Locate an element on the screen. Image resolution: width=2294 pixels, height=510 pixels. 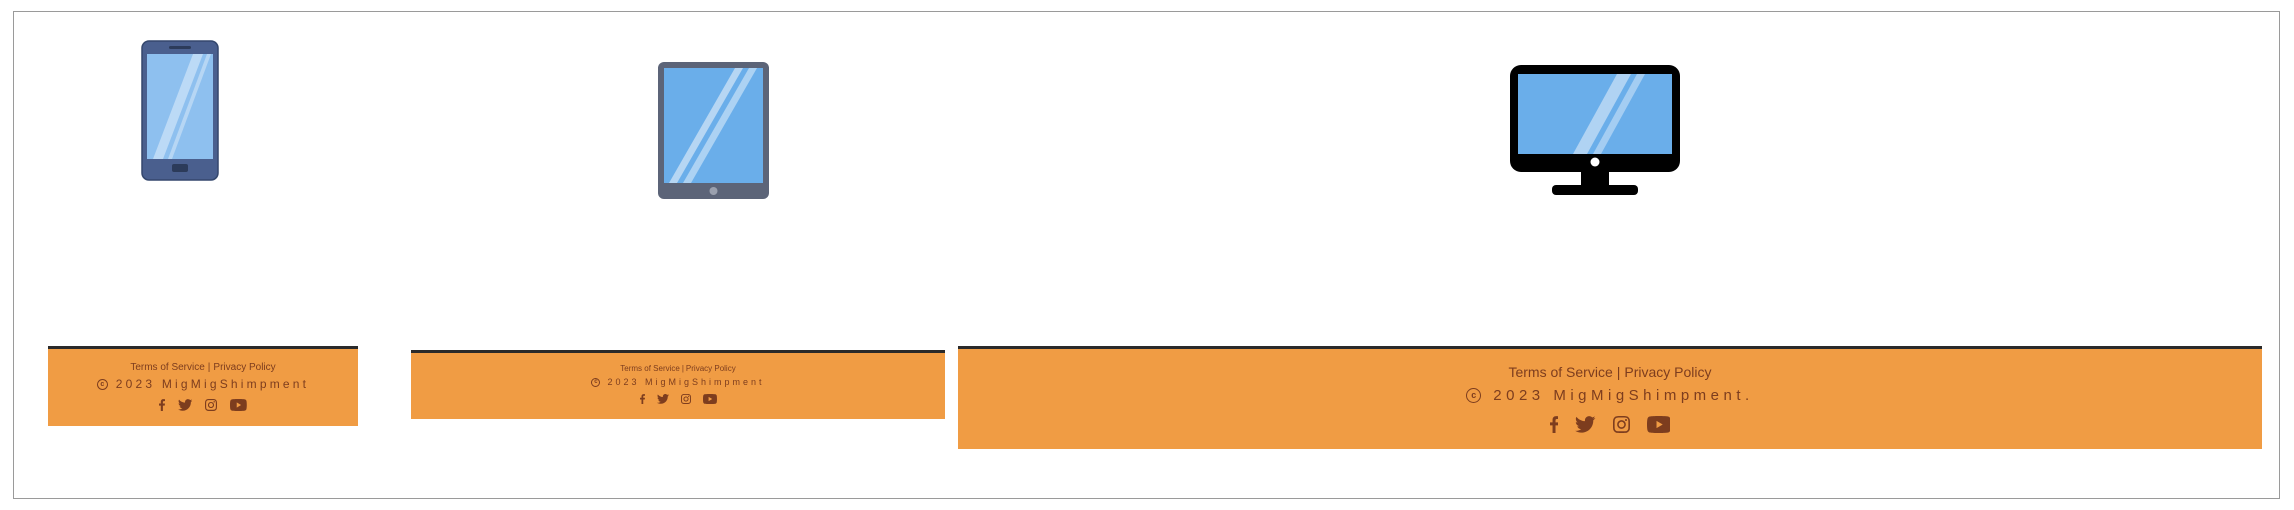
tablet-icon is located at coordinates (713, 130).